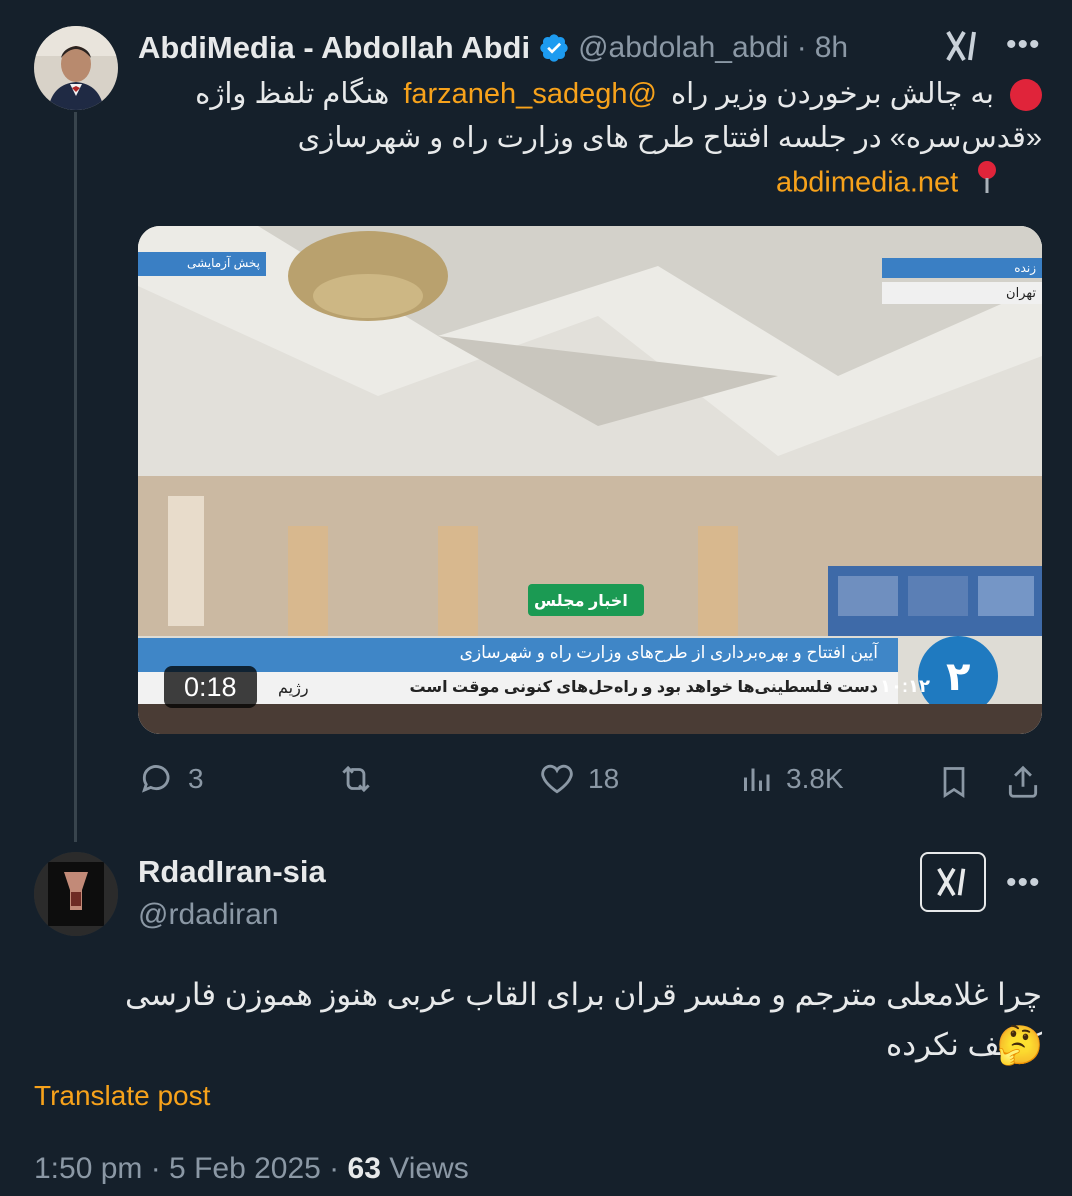  I want to click on reply-views-count: 63, so click(364, 1168).